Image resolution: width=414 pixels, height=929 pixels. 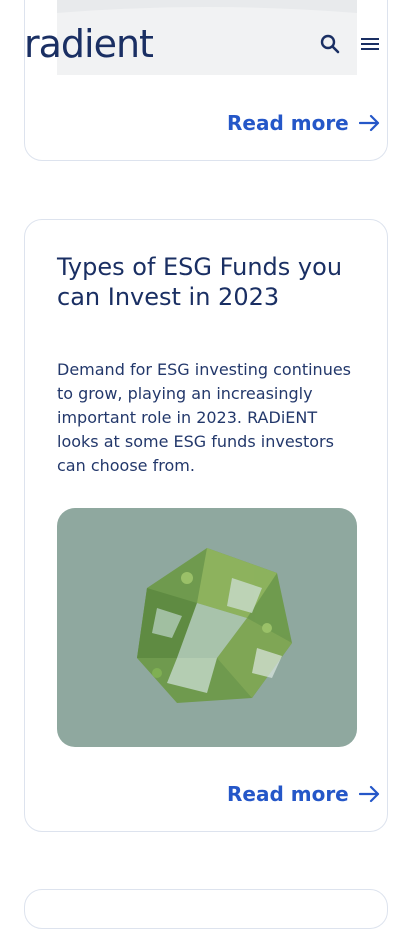 What do you see at coordinates (206, 909) in the screenshot?
I see `article-card` at bounding box center [206, 909].